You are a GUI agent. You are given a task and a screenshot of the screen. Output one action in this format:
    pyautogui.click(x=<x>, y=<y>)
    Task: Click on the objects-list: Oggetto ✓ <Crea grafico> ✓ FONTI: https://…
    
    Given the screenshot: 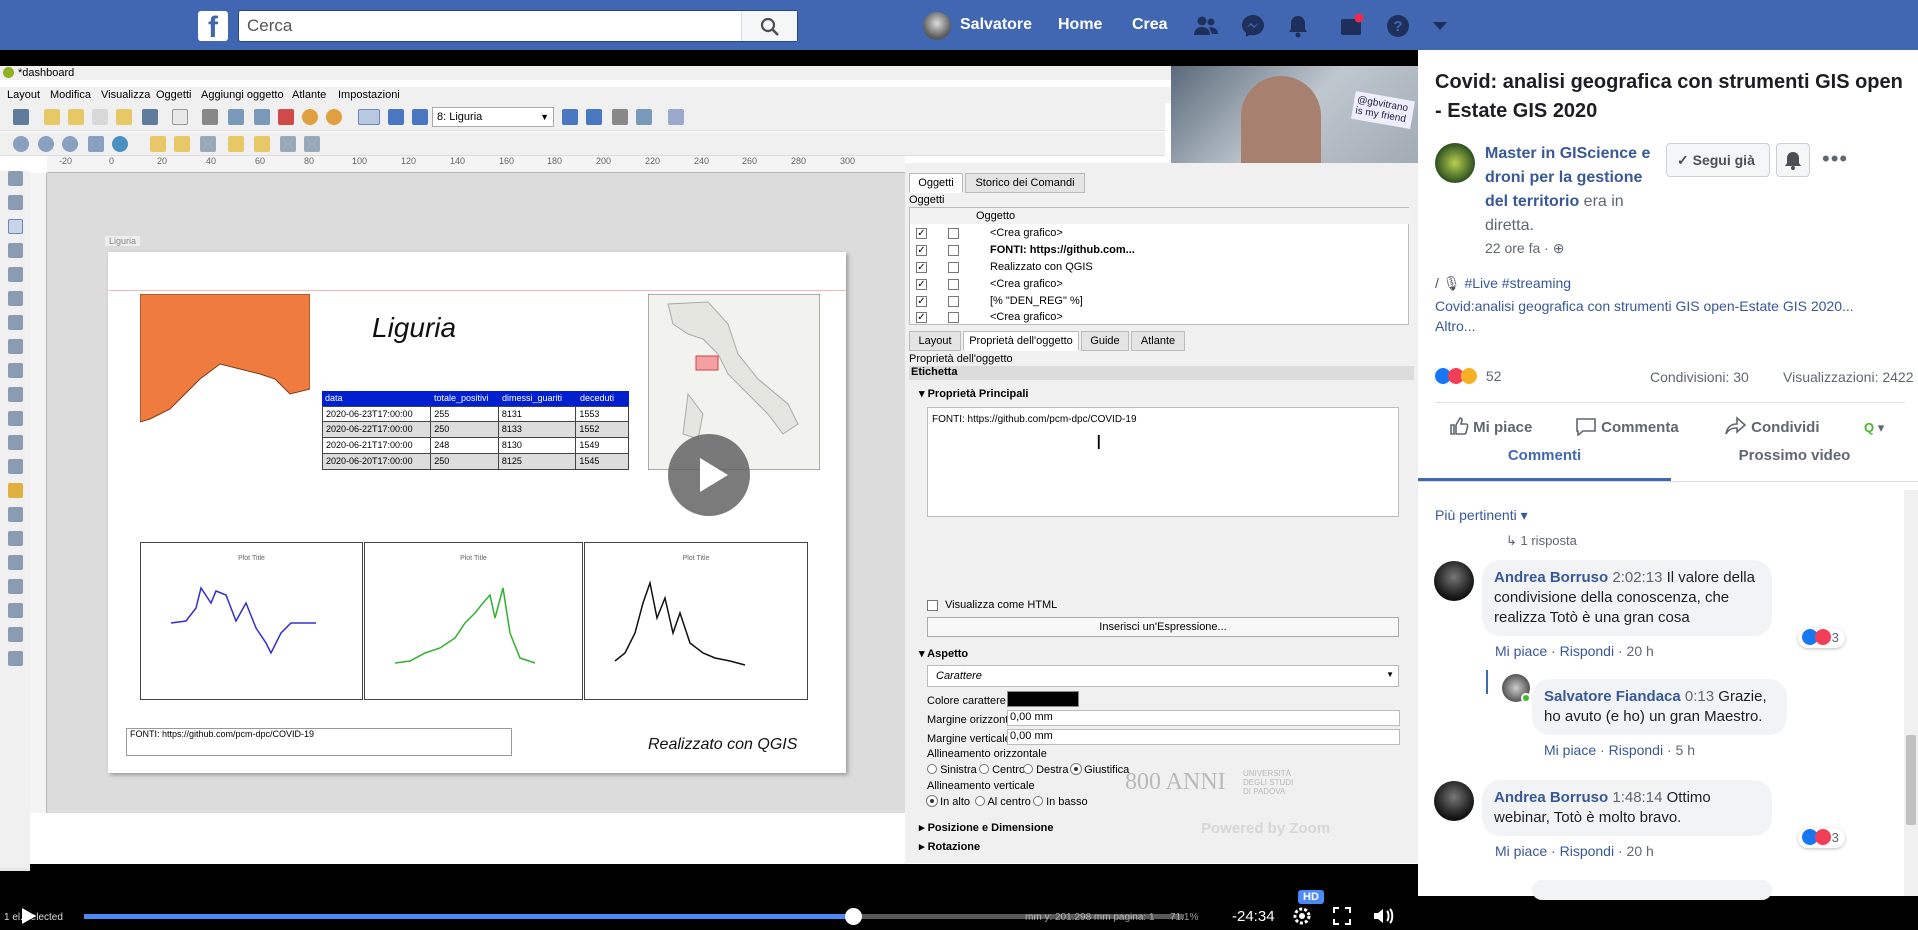 What is the action you would take?
    pyautogui.click(x=1159, y=266)
    